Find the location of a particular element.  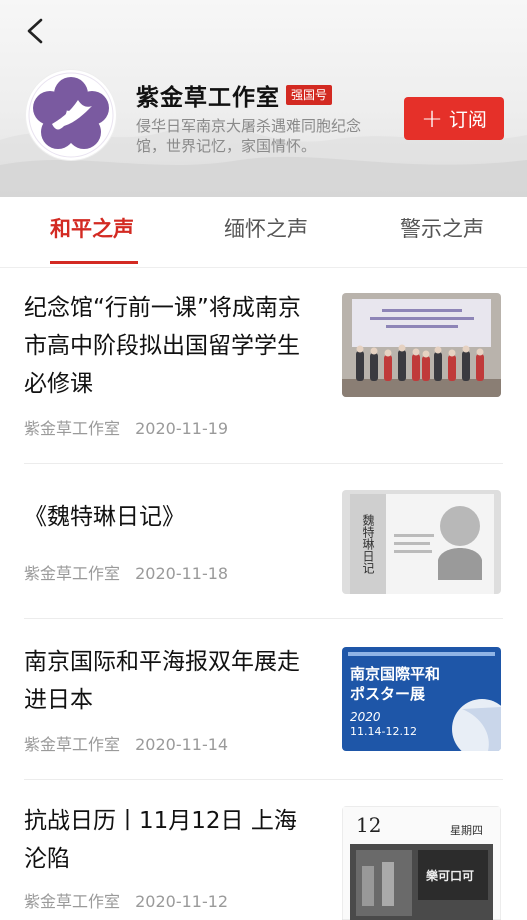

article-date: 2020-11-18 is located at coordinates (182, 573).